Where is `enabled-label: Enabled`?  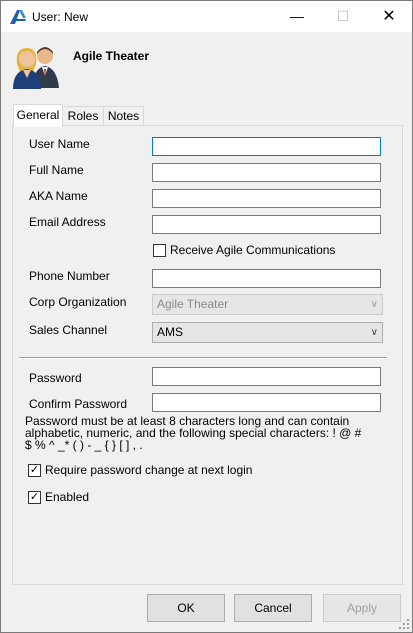 enabled-label: Enabled is located at coordinates (67, 497).